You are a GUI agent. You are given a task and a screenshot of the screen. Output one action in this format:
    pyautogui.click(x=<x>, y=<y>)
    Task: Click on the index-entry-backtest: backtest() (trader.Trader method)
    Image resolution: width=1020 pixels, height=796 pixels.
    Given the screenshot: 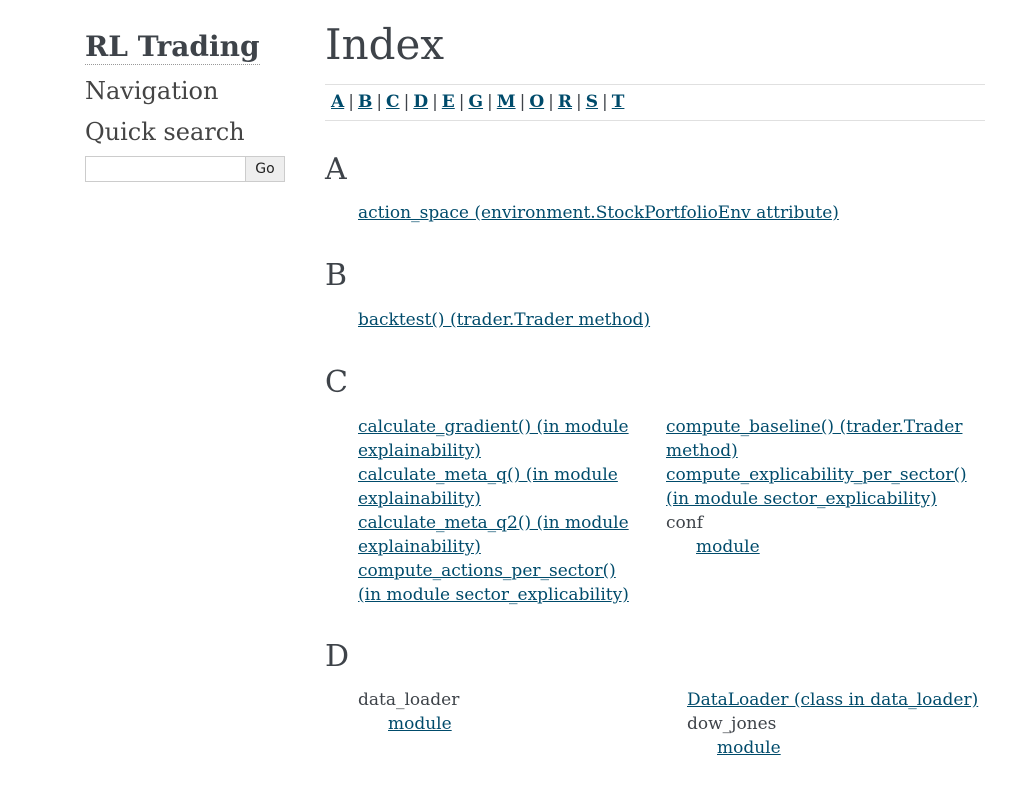 What is the action you would take?
    pyautogui.click(x=504, y=320)
    